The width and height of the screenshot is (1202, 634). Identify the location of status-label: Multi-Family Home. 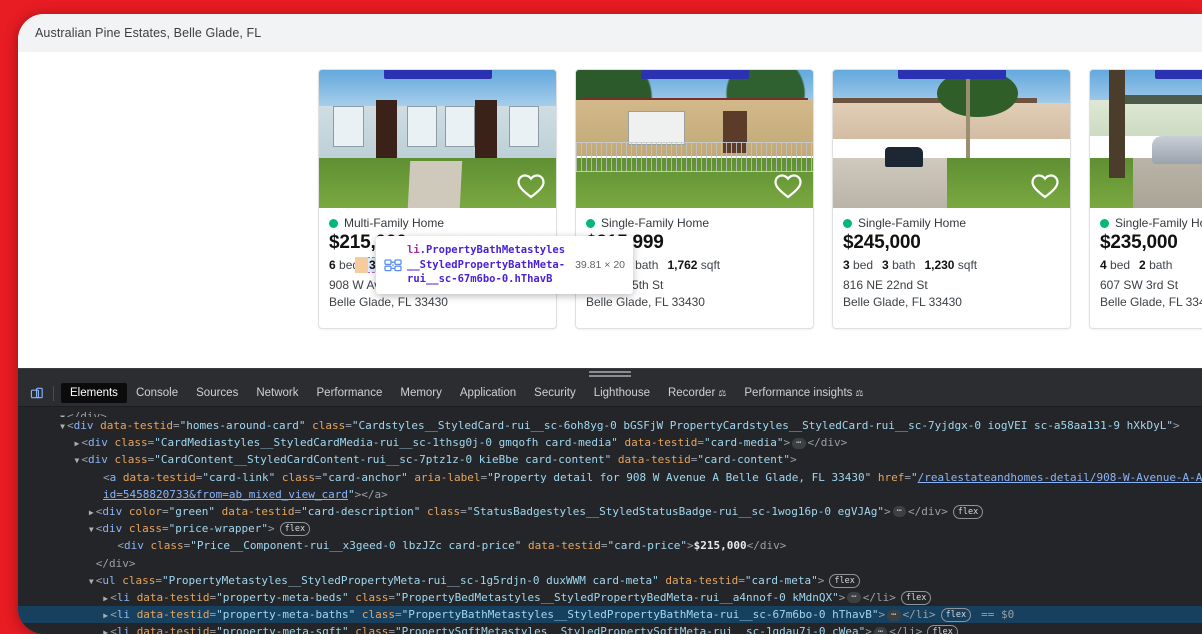
(394, 223).